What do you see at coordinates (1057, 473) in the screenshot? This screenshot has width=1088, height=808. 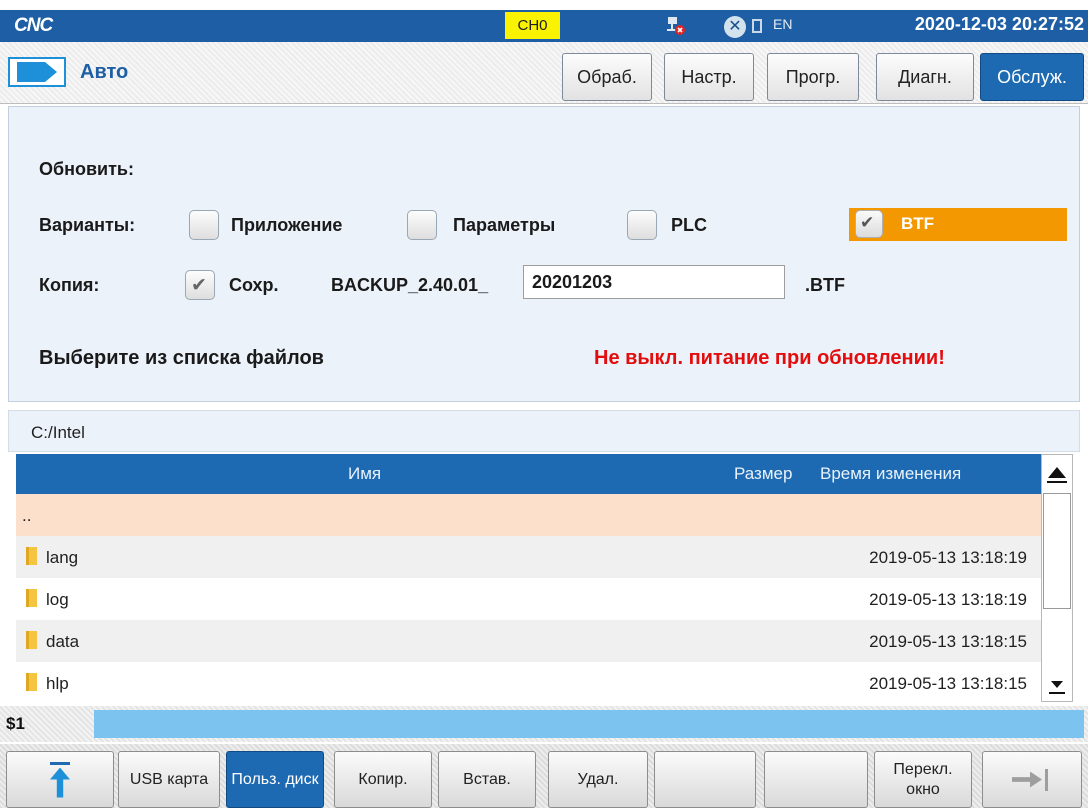 I see `scroll-up-icon` at bounding box center [1057, 473].